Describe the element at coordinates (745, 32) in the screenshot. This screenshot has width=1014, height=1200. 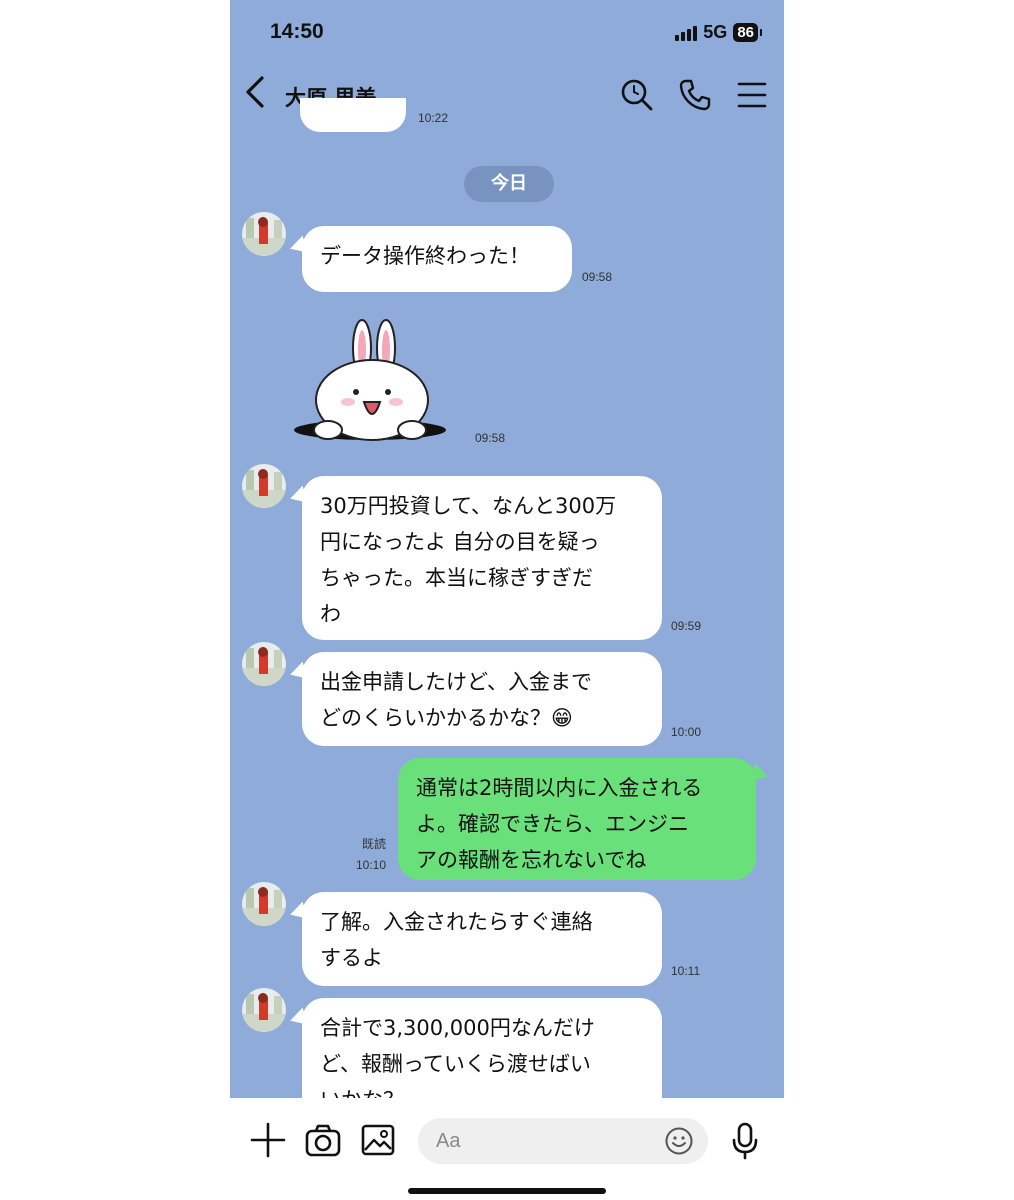
I see `battery-level: 86` at that location.